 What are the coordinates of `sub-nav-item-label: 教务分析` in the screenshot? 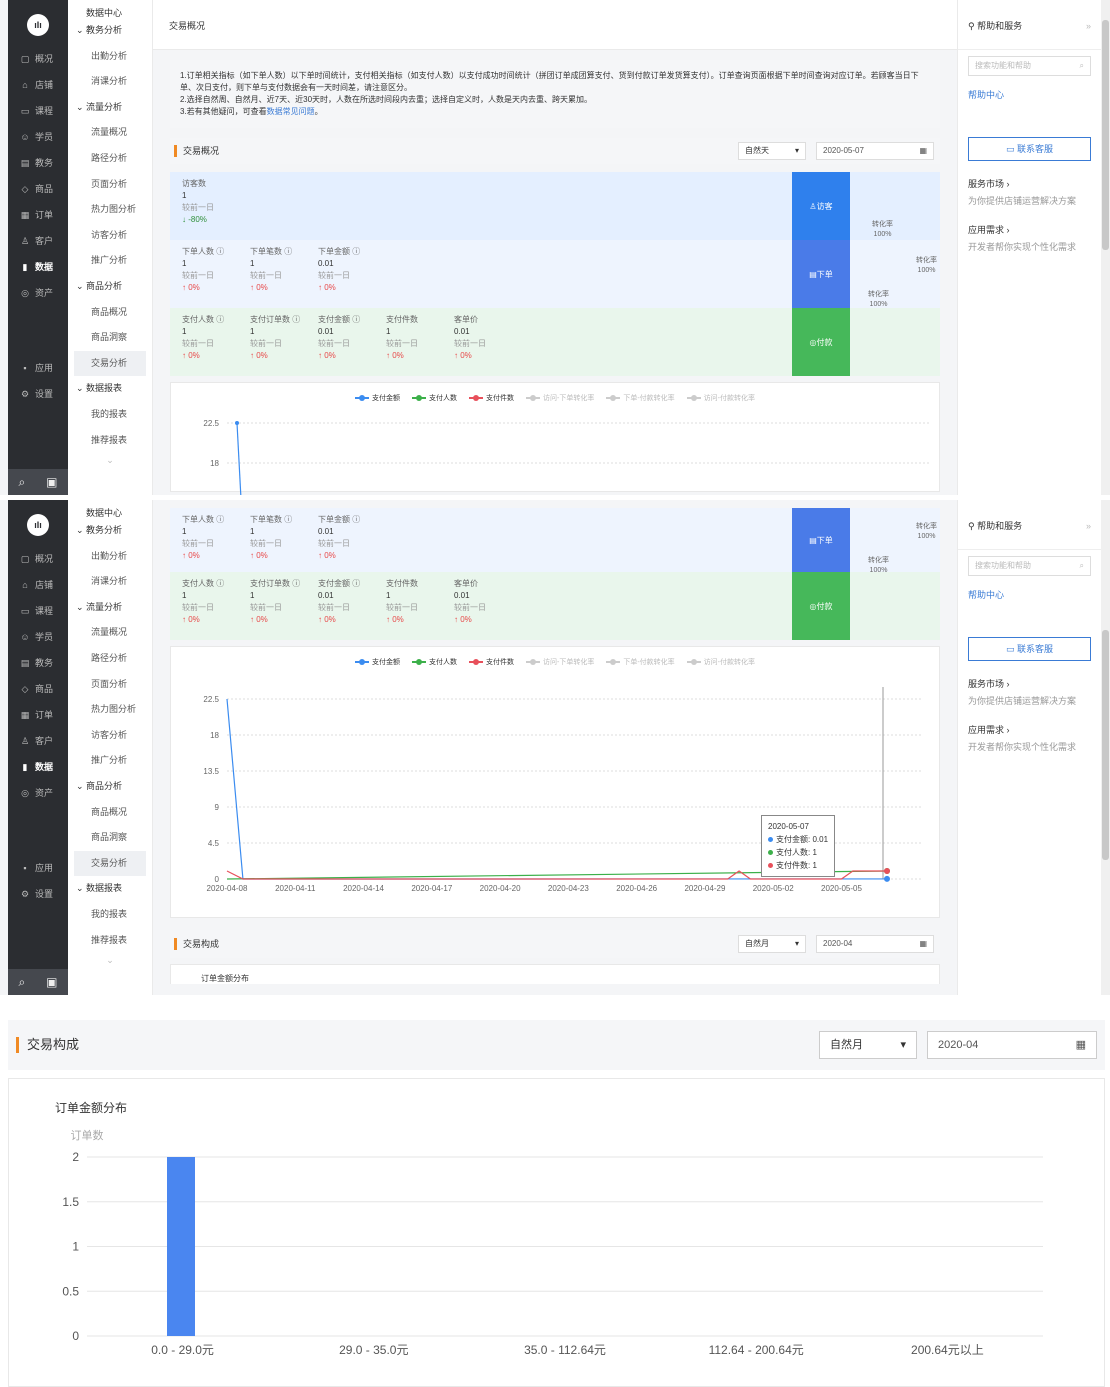 It's located at (104, 30).